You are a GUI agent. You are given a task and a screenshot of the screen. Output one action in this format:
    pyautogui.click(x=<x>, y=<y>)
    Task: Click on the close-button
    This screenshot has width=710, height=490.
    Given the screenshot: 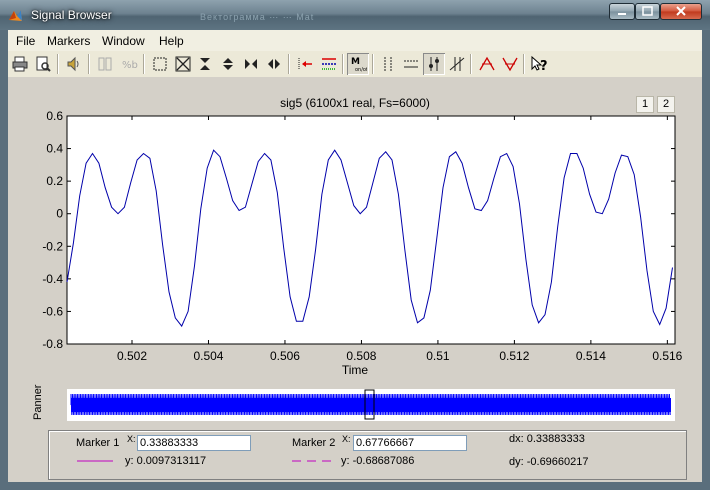 What is the action you would take?
    pyautogui.click(x=681, y=11)
    